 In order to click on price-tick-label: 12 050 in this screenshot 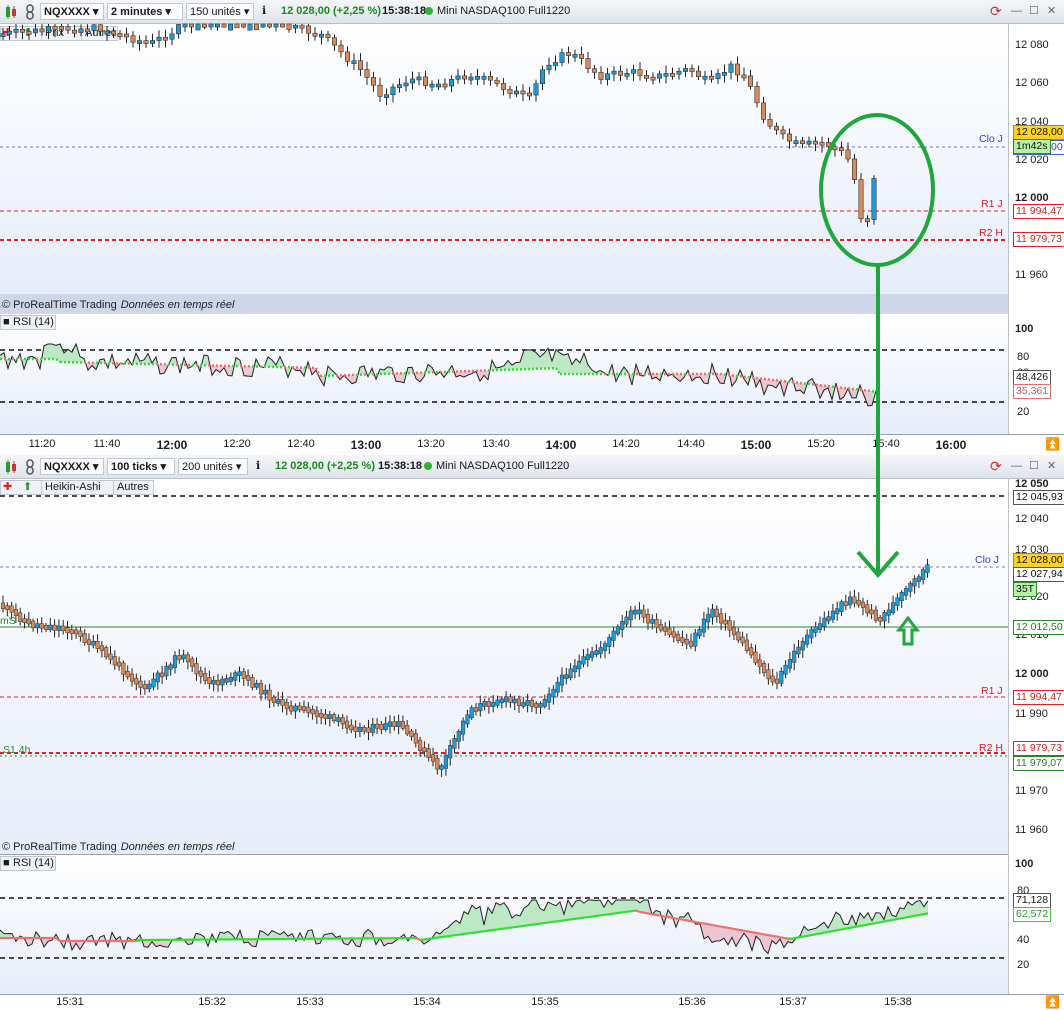, I will do `click(1032, 484)`.